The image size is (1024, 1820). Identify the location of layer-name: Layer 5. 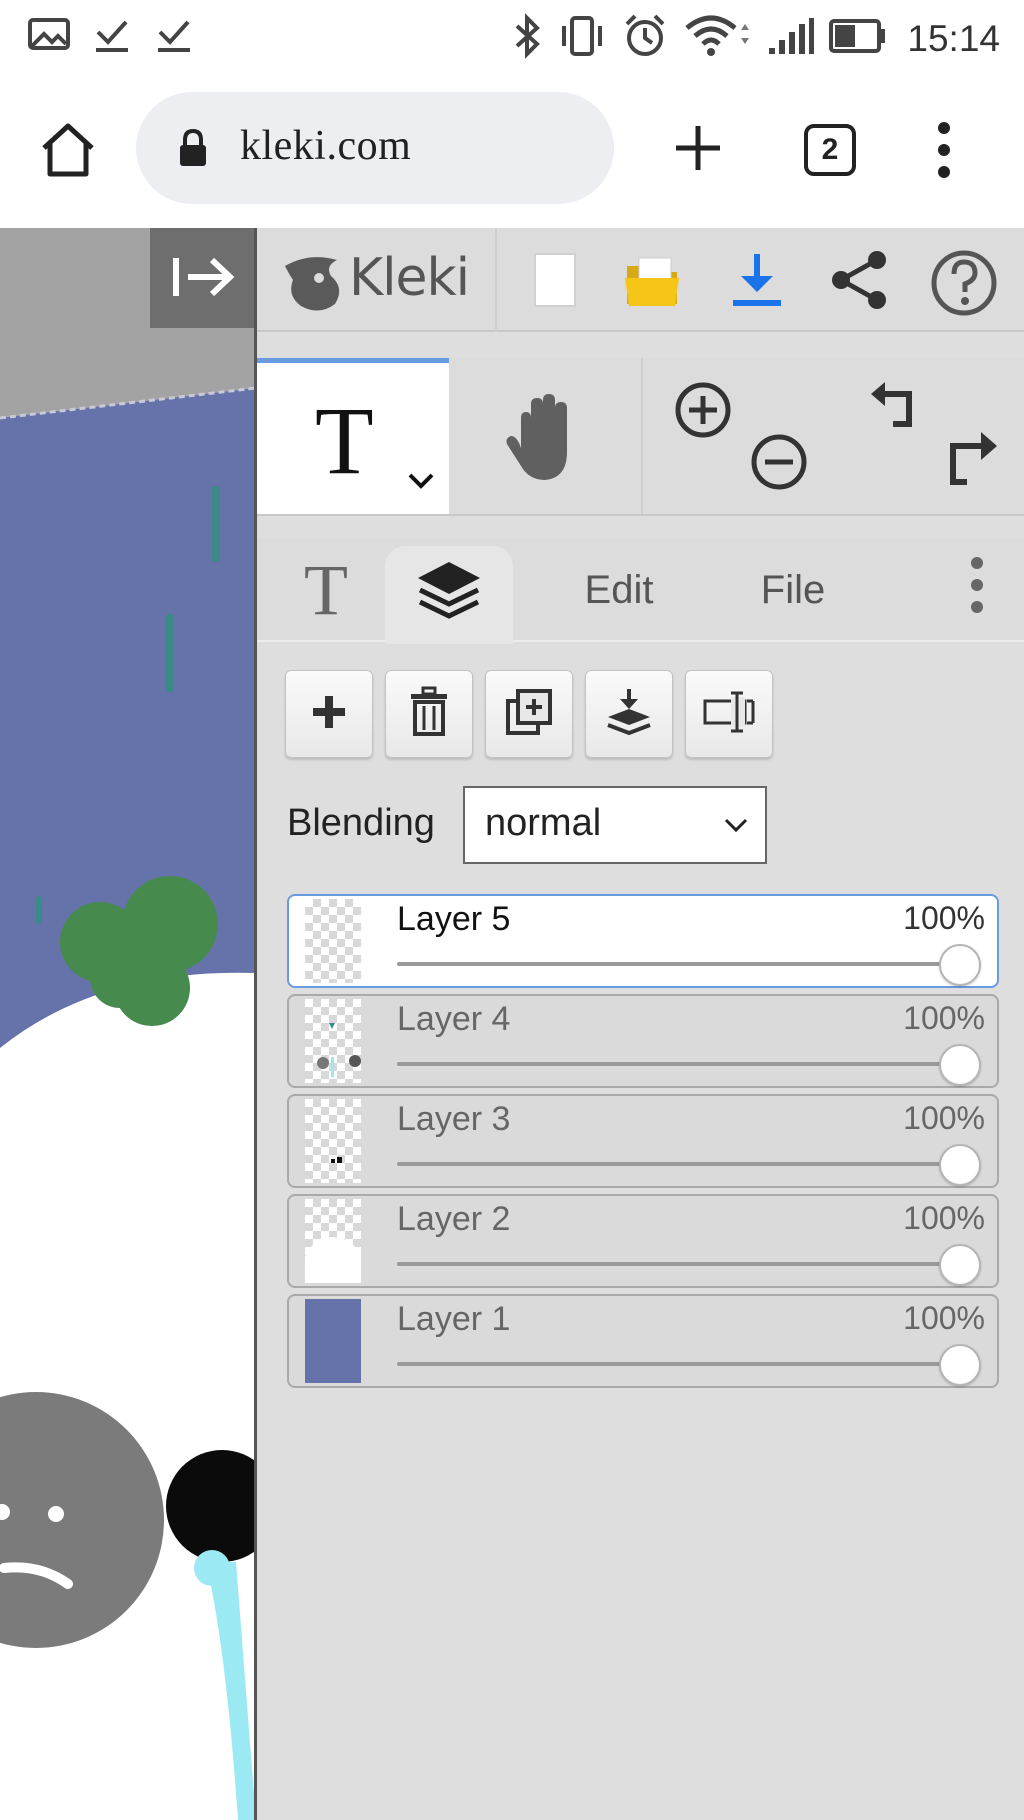
(454, 919).